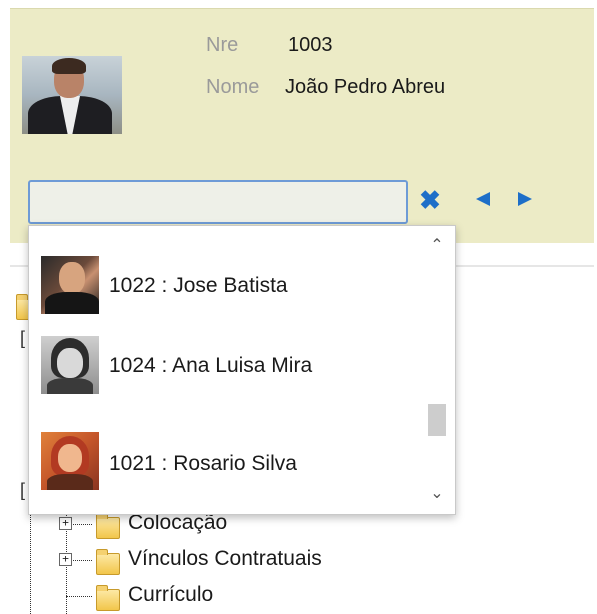  I want to click on suggestion-item: 1024 : Ana Luisa Mira, so click(229, 366).